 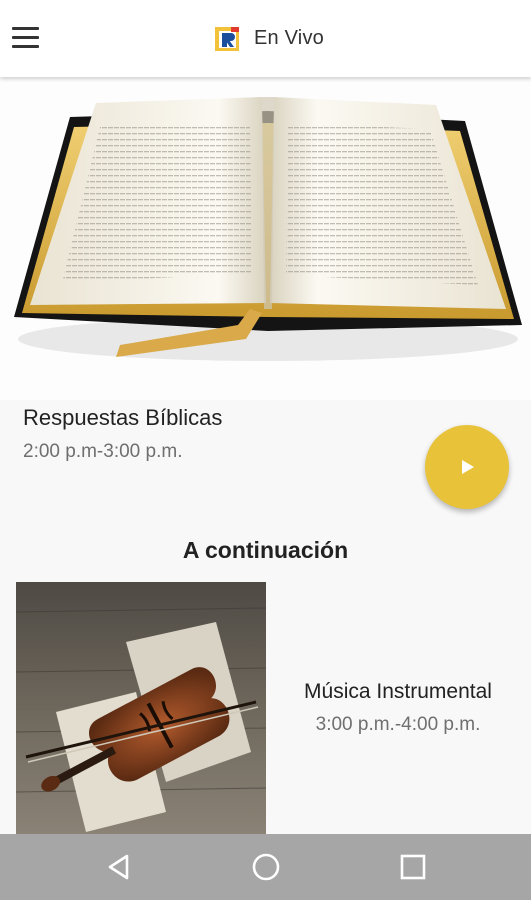 What do you see at coordinates (265, 550) in the screenshot?
I see `up-next-heading: A continuación` at bounding box center [265, 550].